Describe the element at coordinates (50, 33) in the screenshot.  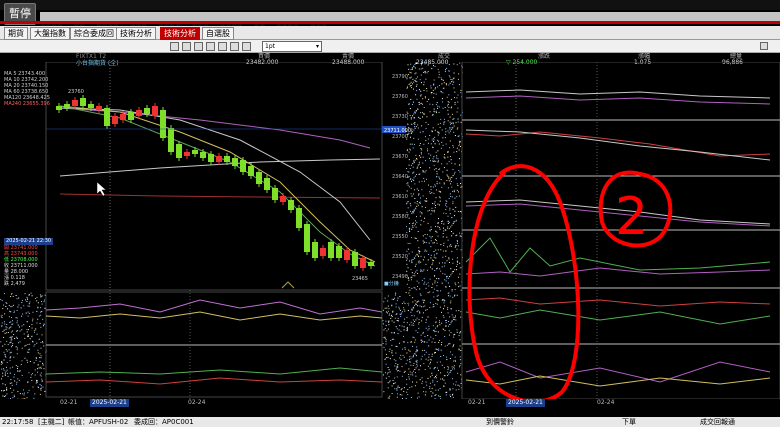
I see `tab-index: 大盤指數` at that location.